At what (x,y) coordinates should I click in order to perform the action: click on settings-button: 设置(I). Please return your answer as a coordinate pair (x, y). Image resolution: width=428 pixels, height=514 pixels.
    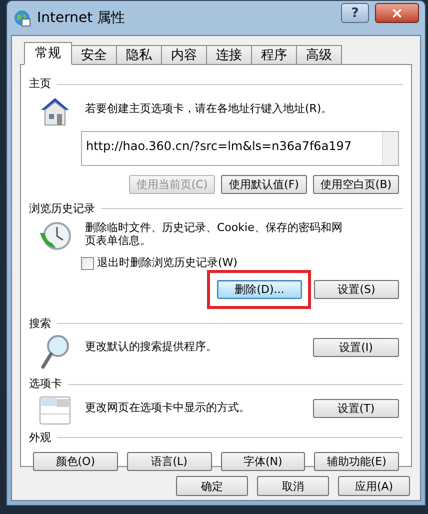
    Looking at the image, I should click on (356, 347).